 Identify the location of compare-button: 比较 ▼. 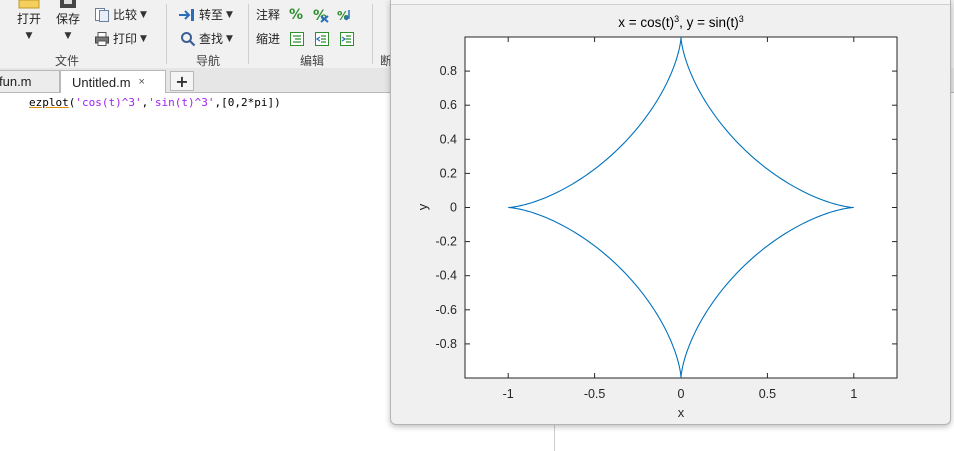
(120, 14).